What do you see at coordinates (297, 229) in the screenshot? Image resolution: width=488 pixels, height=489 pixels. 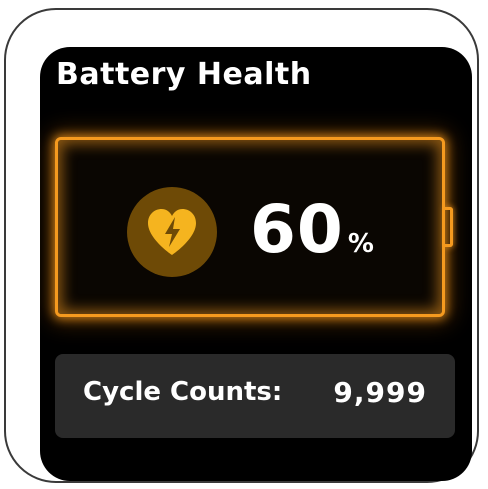 I see `battery-health-value: 60` at bounding box center [297, 229].